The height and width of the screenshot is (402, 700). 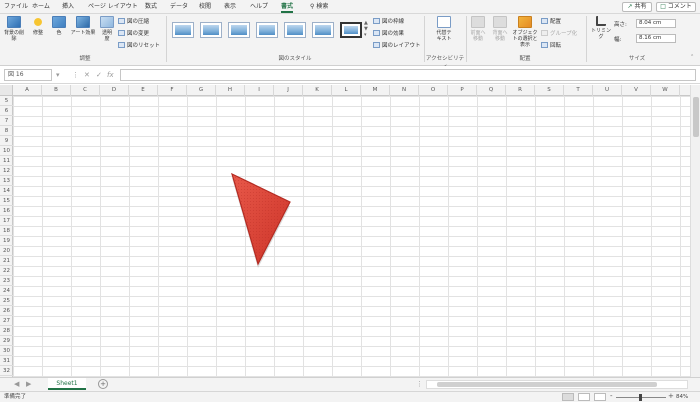 I want to click on sheet-tab-sheet1: Sheet1, so click(x=67, y=384).